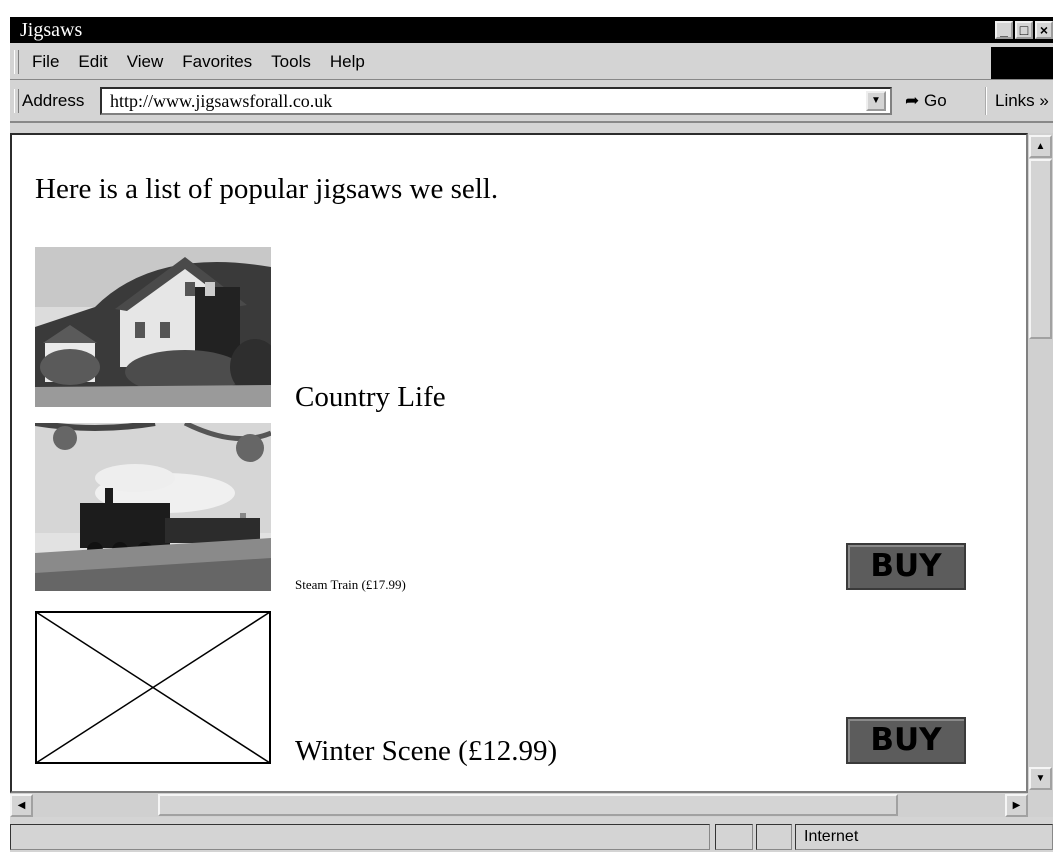 This screenshot has width=1053, height=852. What do you see at coordinates (1022, 63) in the screenshot?
I see `browser-logo-area` at bounding box center [1022, 63].